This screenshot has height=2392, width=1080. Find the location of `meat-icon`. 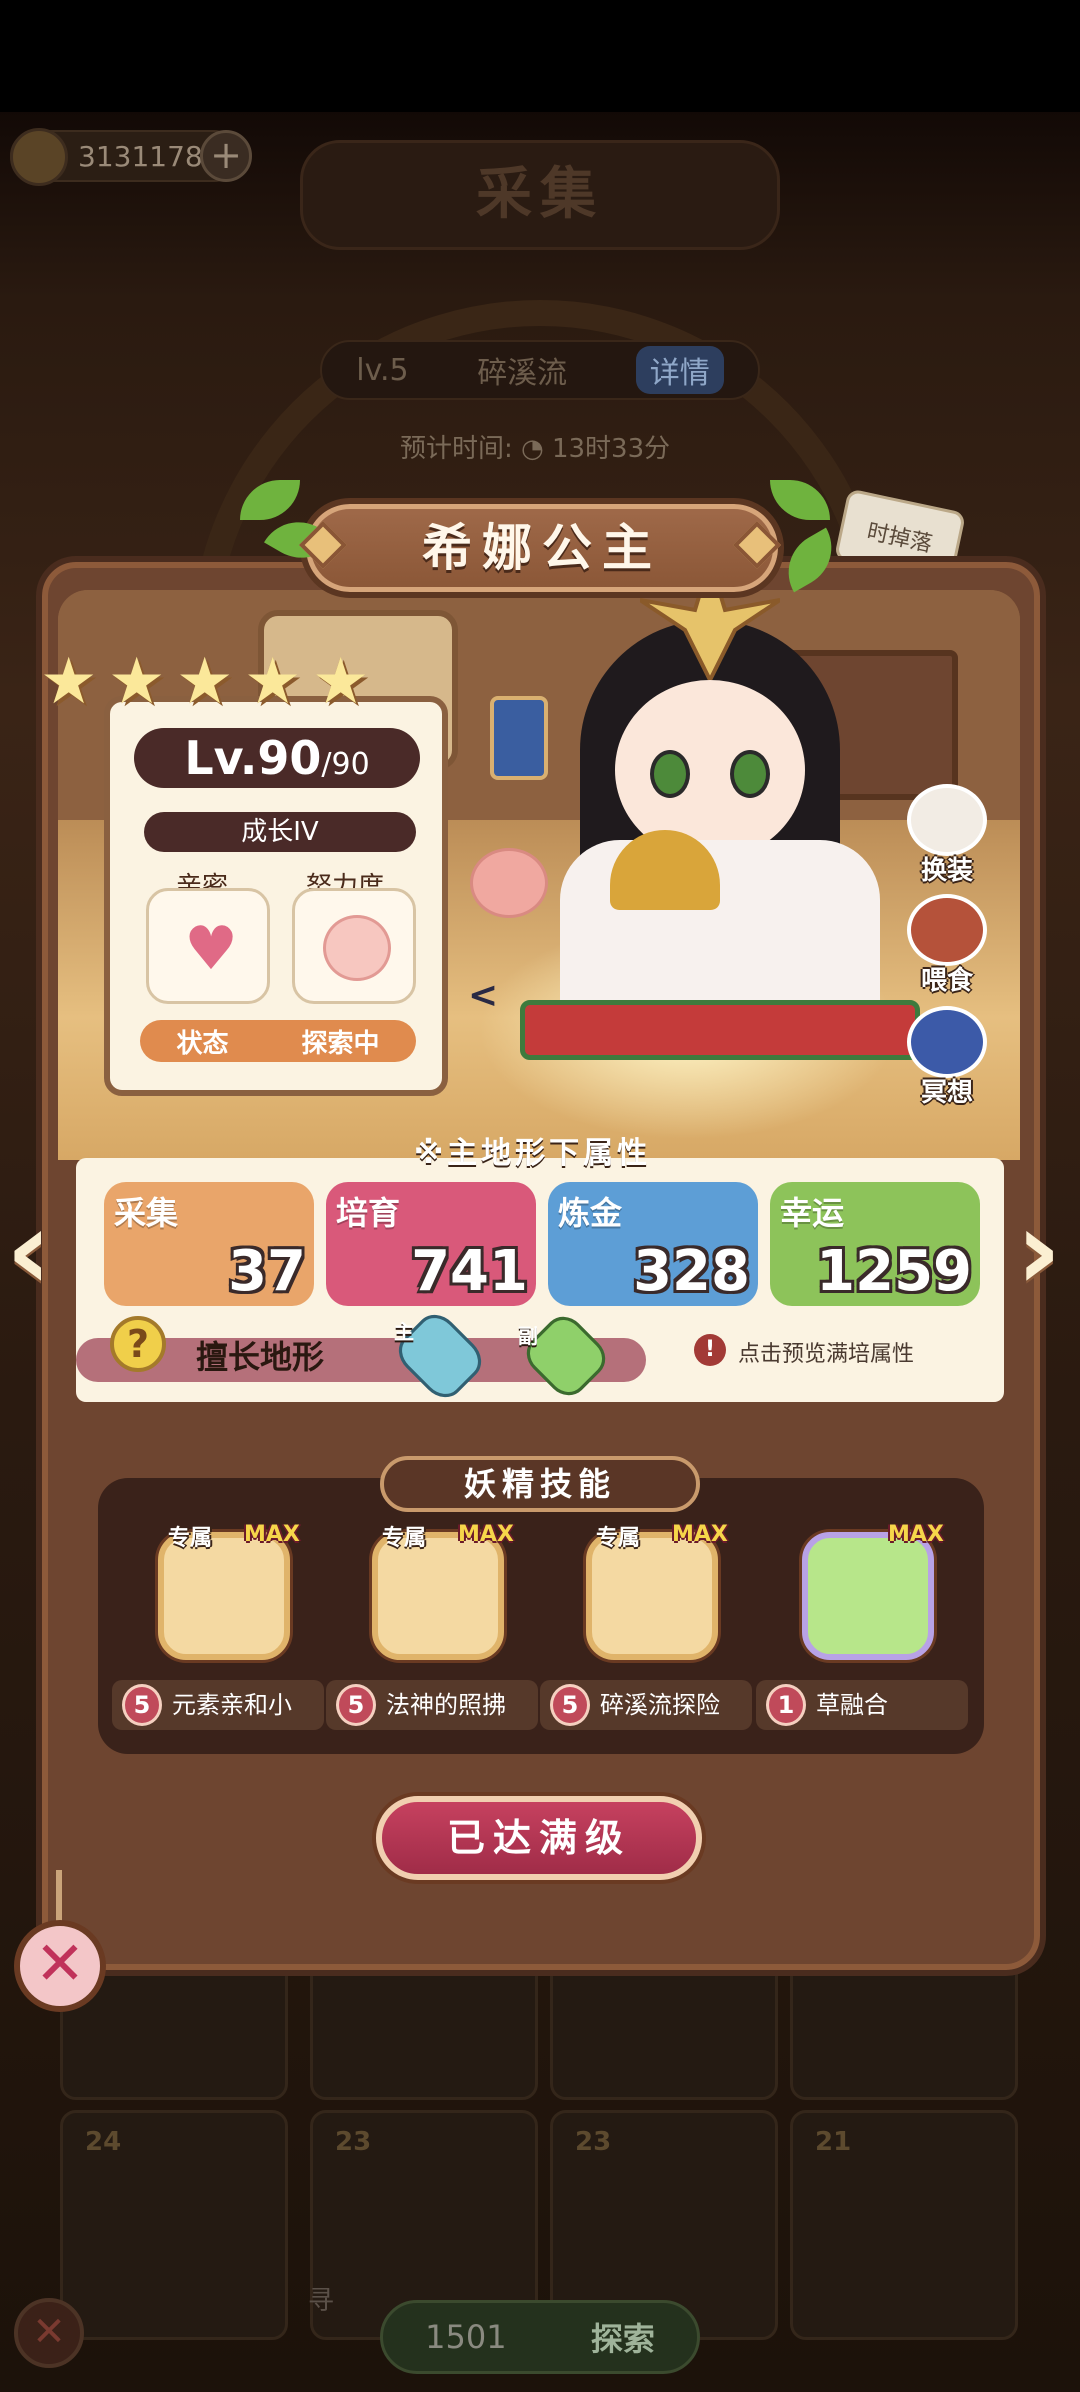

meat-icon is located at coordinates (947, 930).